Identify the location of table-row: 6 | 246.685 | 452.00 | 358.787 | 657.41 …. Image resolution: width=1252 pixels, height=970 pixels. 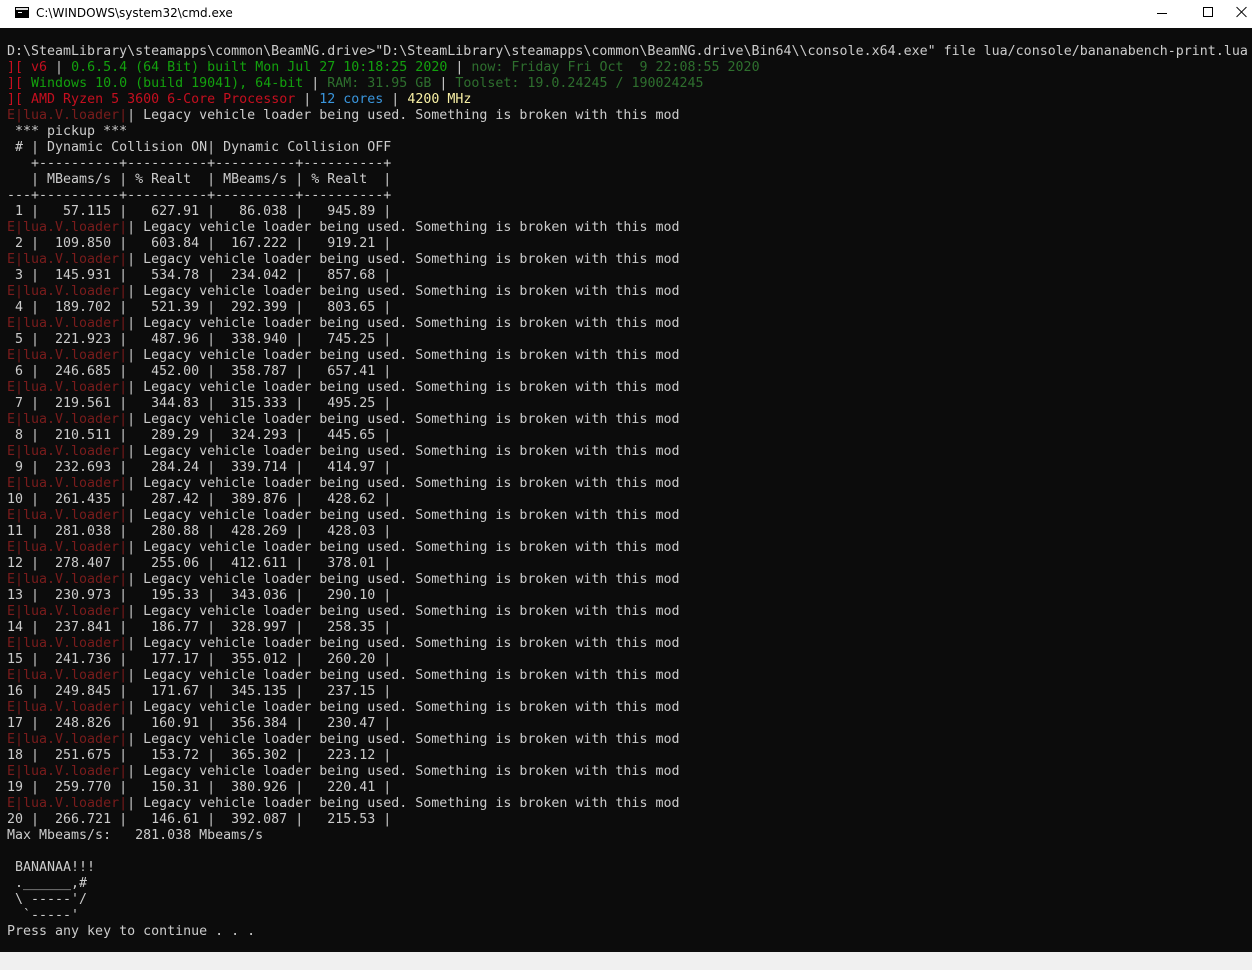
(199, 371).